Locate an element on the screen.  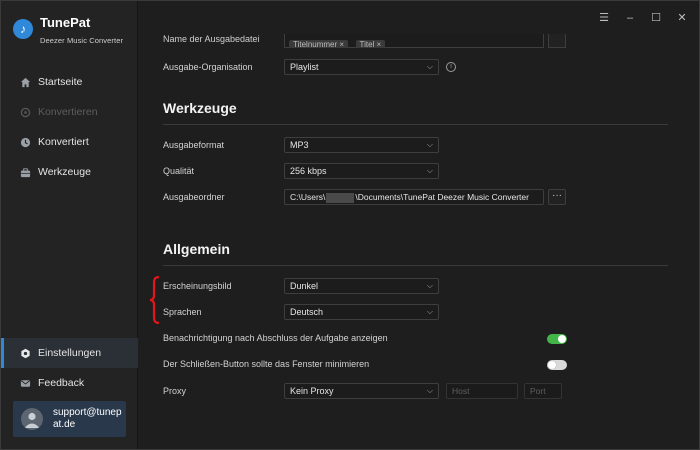
sidebar-item-konvertiert: Konvertiert is located at coordinates (69, 142).